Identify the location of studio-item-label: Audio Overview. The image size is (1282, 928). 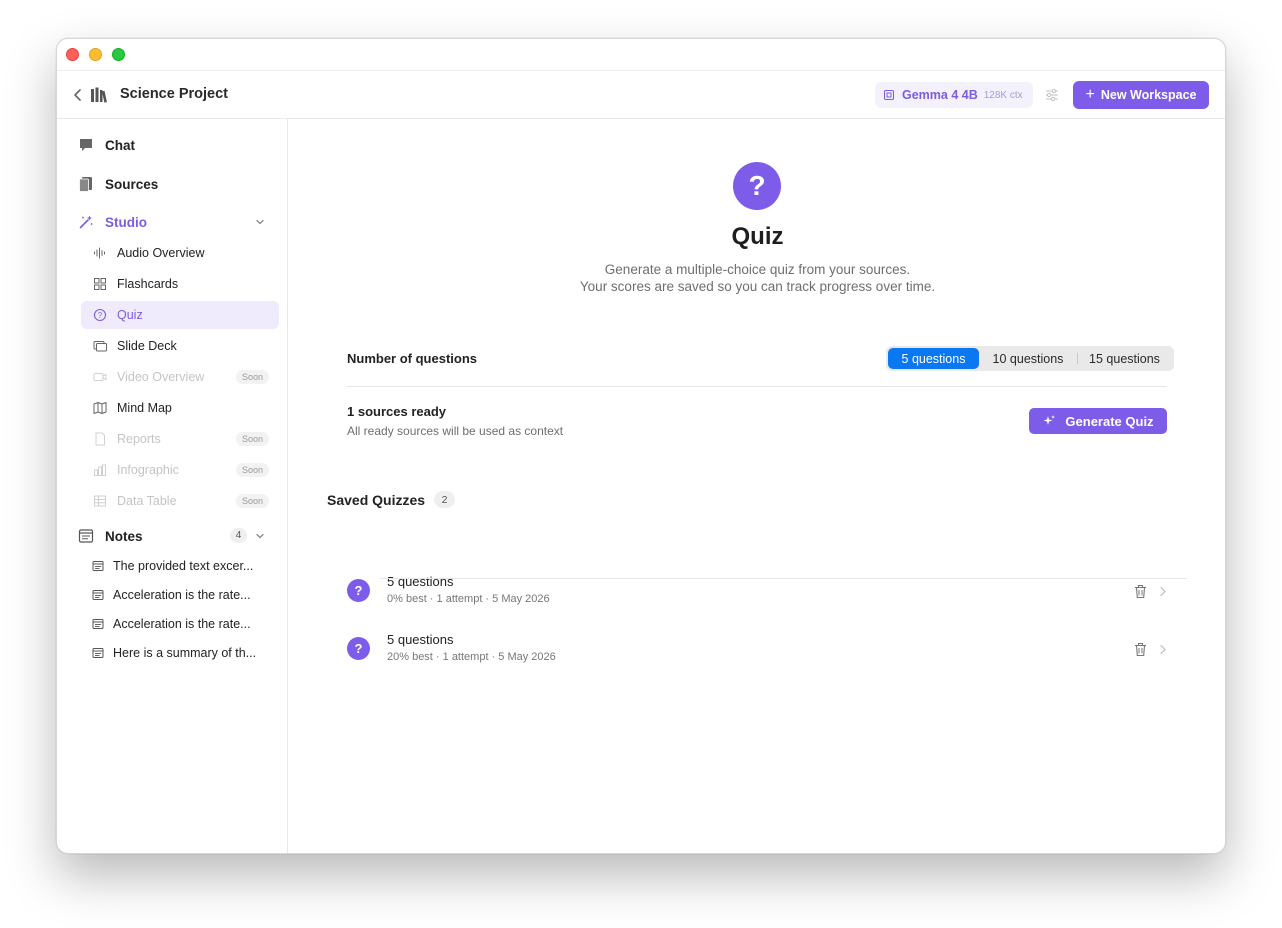
(161, 253).